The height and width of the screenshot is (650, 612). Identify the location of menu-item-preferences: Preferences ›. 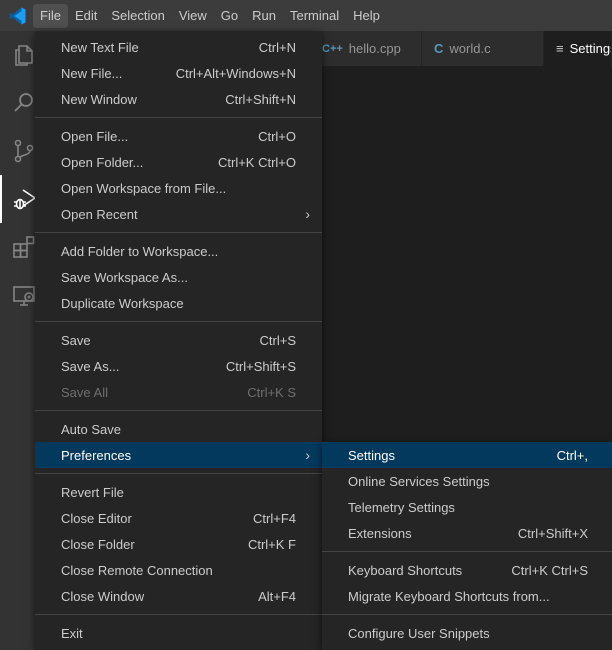
(178, 455).